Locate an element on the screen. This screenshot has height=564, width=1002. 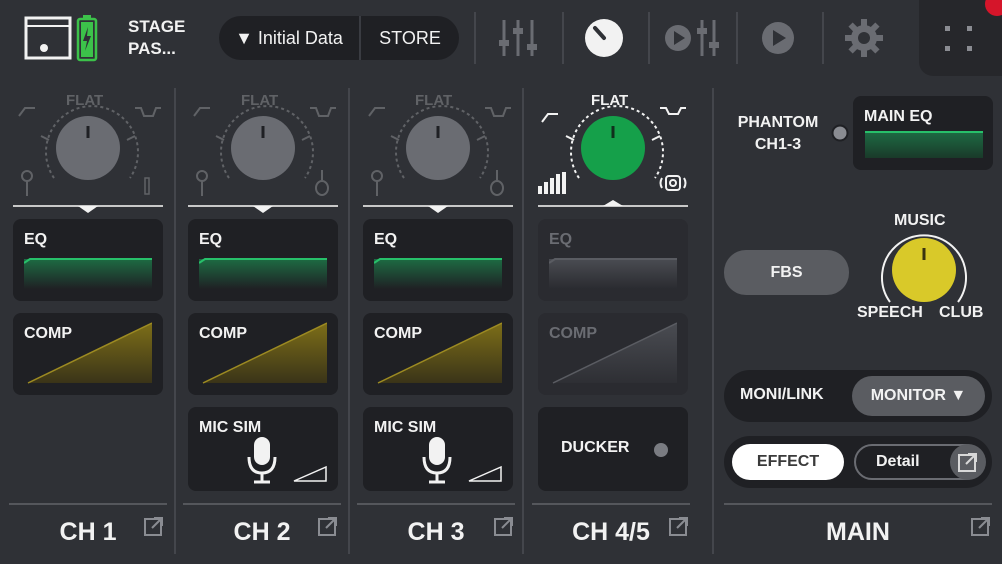
phantom-label: PHANTOM CH1-3 is located at coordinates (778, 133).